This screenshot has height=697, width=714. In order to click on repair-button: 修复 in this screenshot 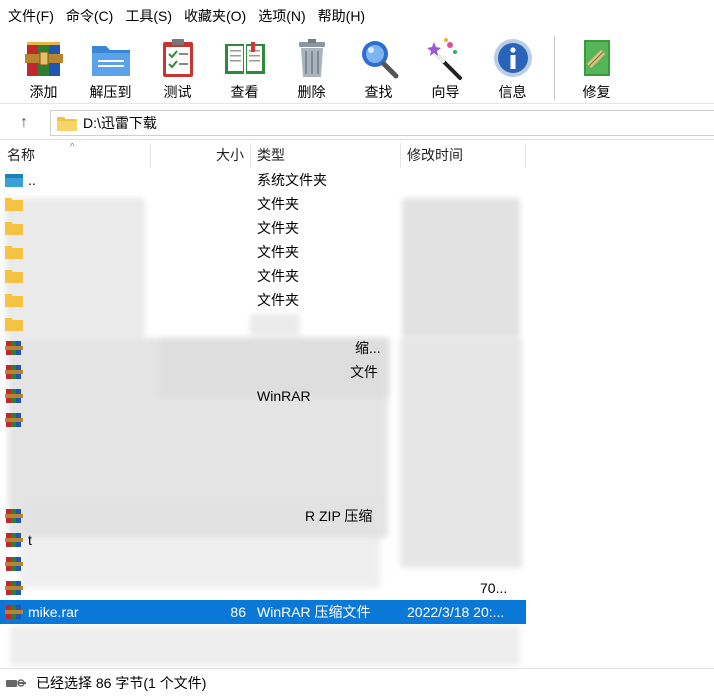, I will do `click(596, 68)`.